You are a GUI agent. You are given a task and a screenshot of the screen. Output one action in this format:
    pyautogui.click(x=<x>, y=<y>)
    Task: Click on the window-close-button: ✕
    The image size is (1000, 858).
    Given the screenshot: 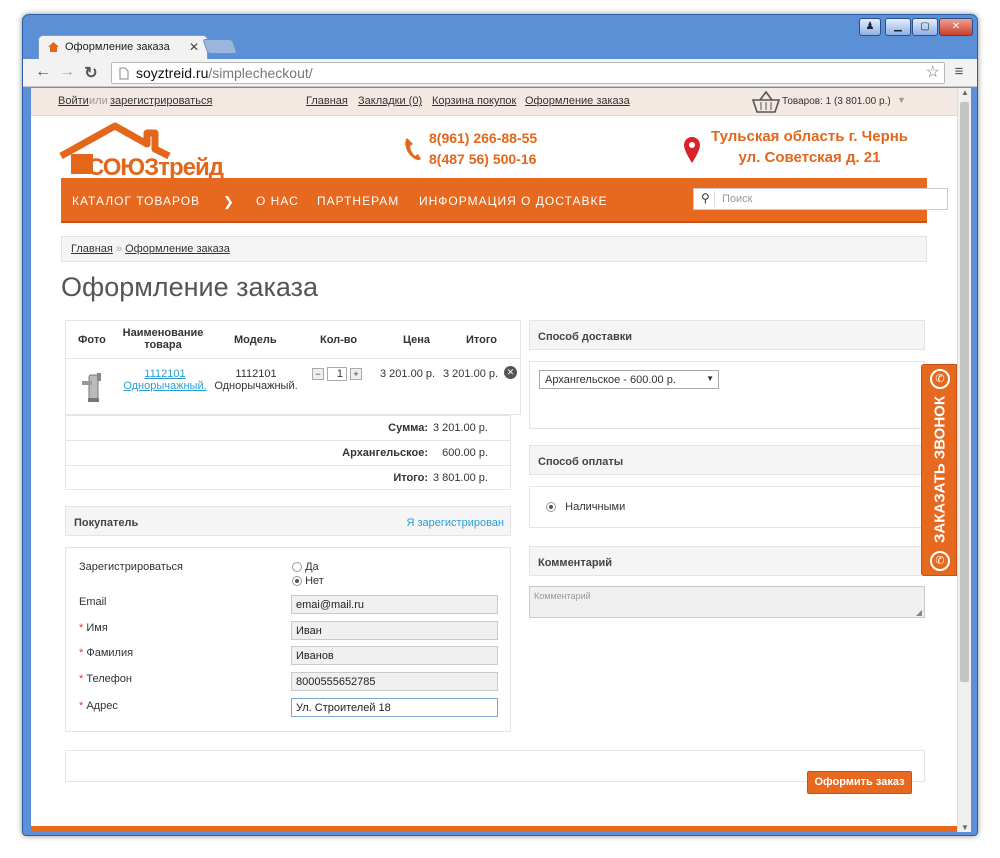 What is the action you would take?
    pyautogui.click(x=956, y=27)
    